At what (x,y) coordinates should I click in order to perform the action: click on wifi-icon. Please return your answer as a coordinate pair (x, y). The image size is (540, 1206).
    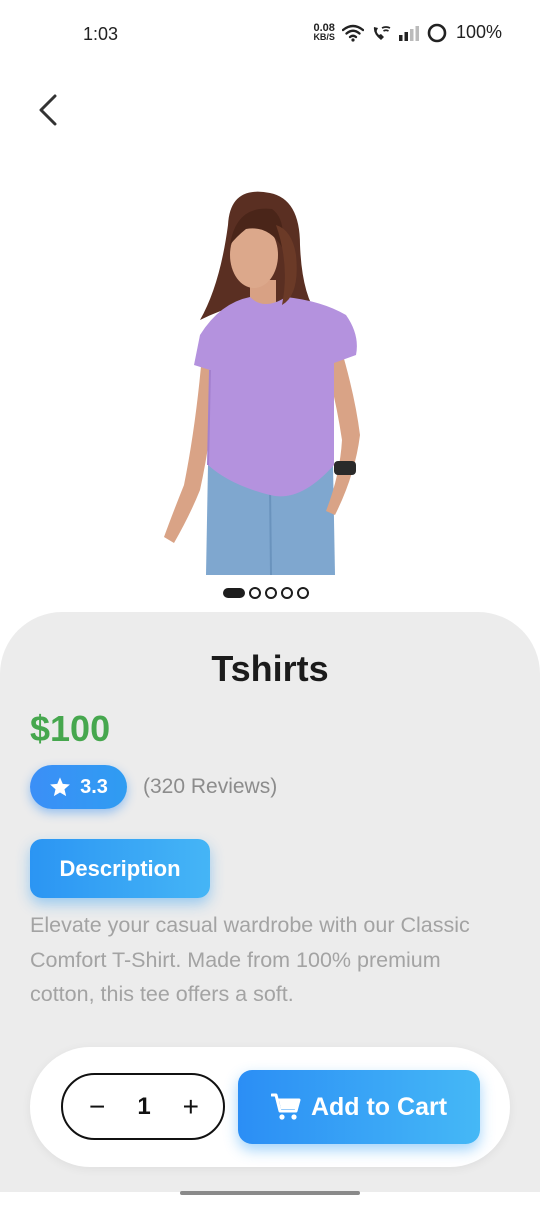
    Looking at the image, I should click on (352, 33).